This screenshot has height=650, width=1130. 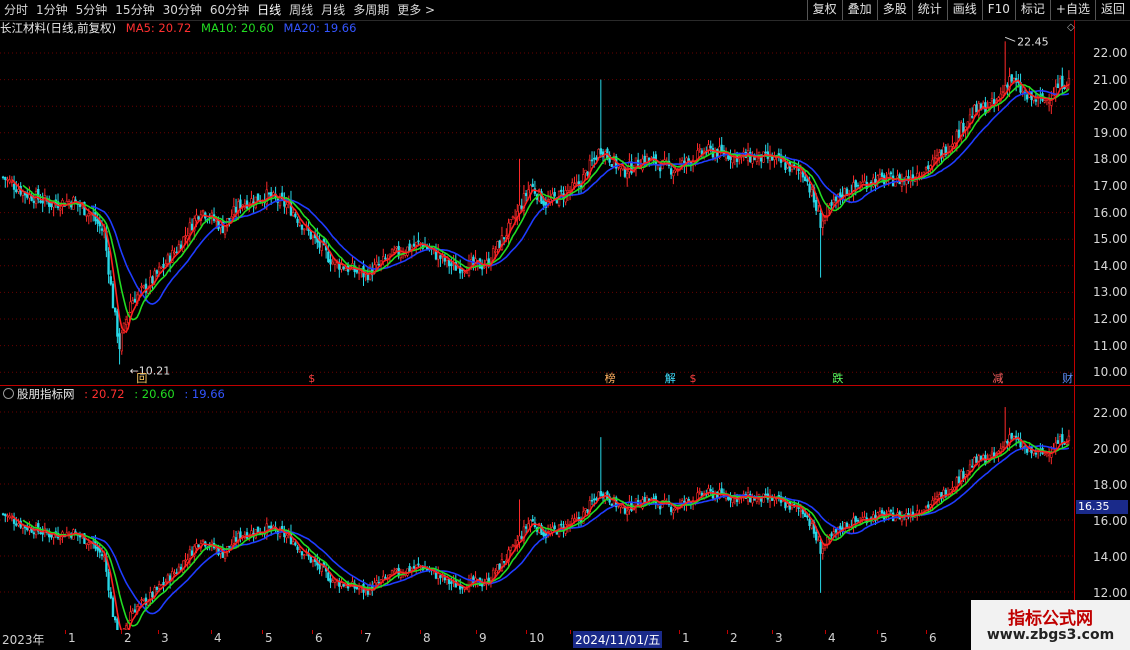 I want to click on collapse-icon: ◇, so click(x=1071, y=27).